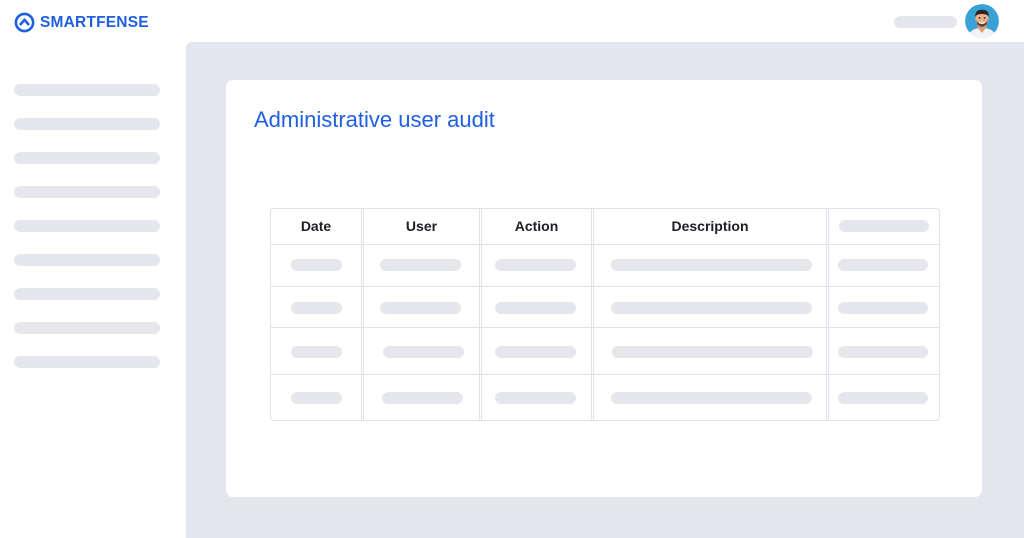 This screenshot has width=1024, height=538. What do you see at coordinates (374, 119) in the screenshot?
I see `page-title: Administrative user audit` at bounding box center [374, 119].